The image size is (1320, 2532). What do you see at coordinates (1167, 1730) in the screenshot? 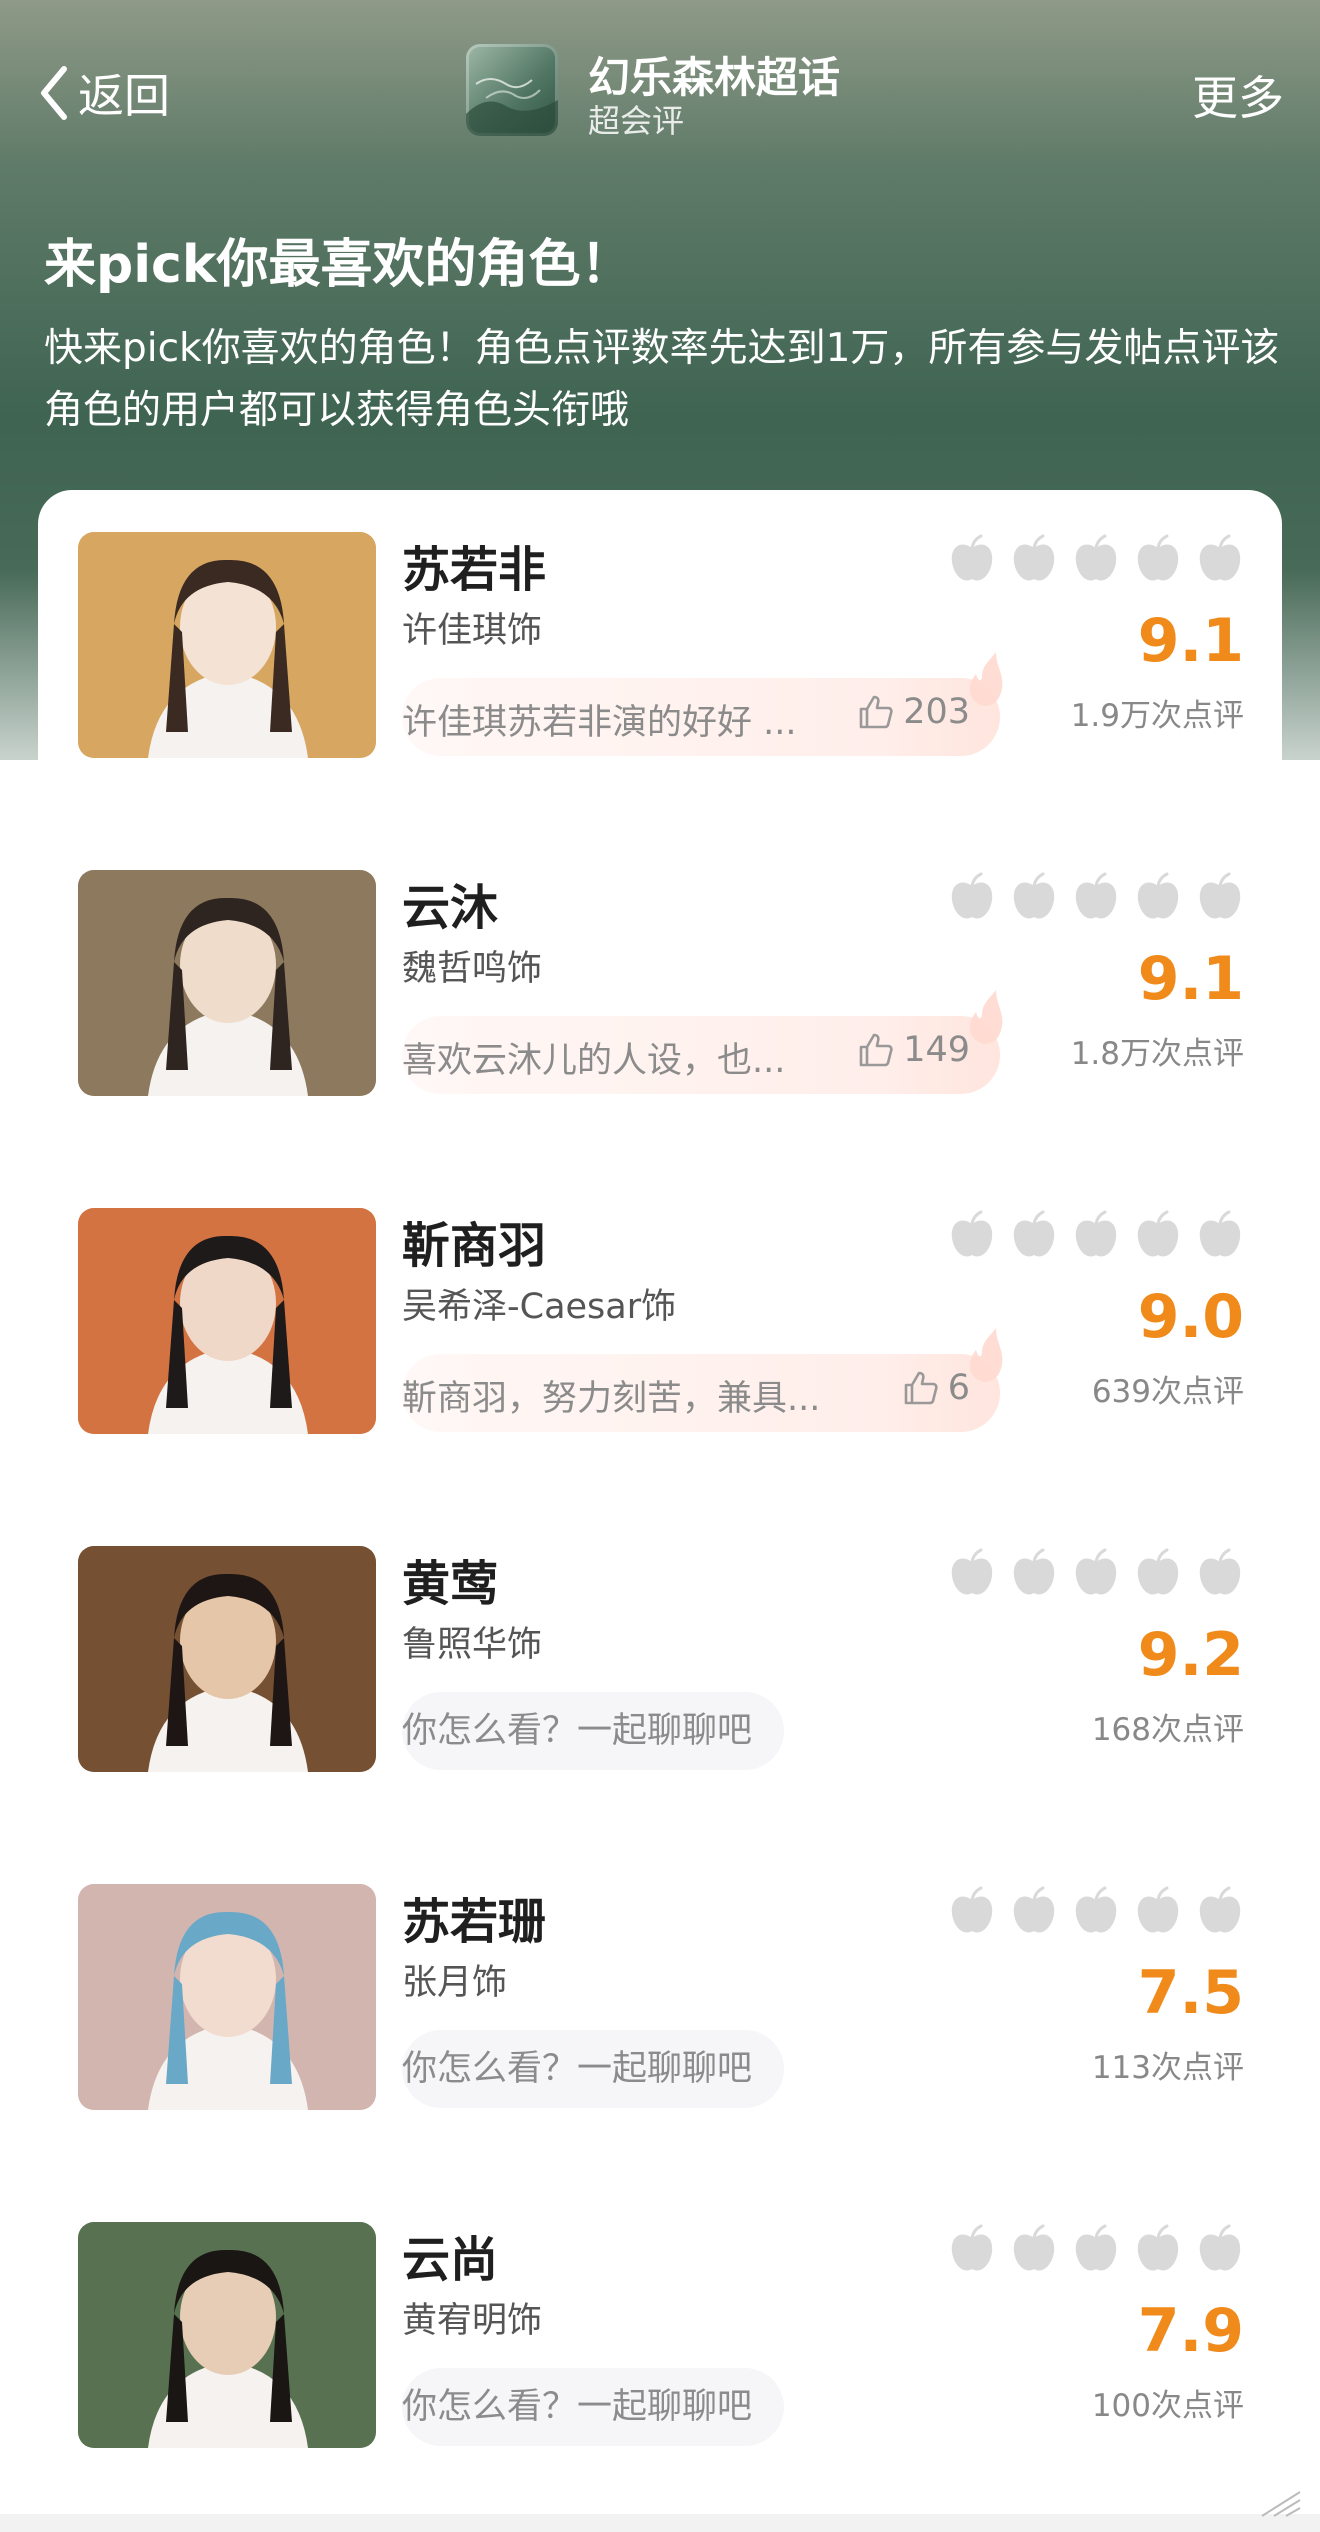
I see `review-count: 168次点评` at bounding box center [1167, 1730].